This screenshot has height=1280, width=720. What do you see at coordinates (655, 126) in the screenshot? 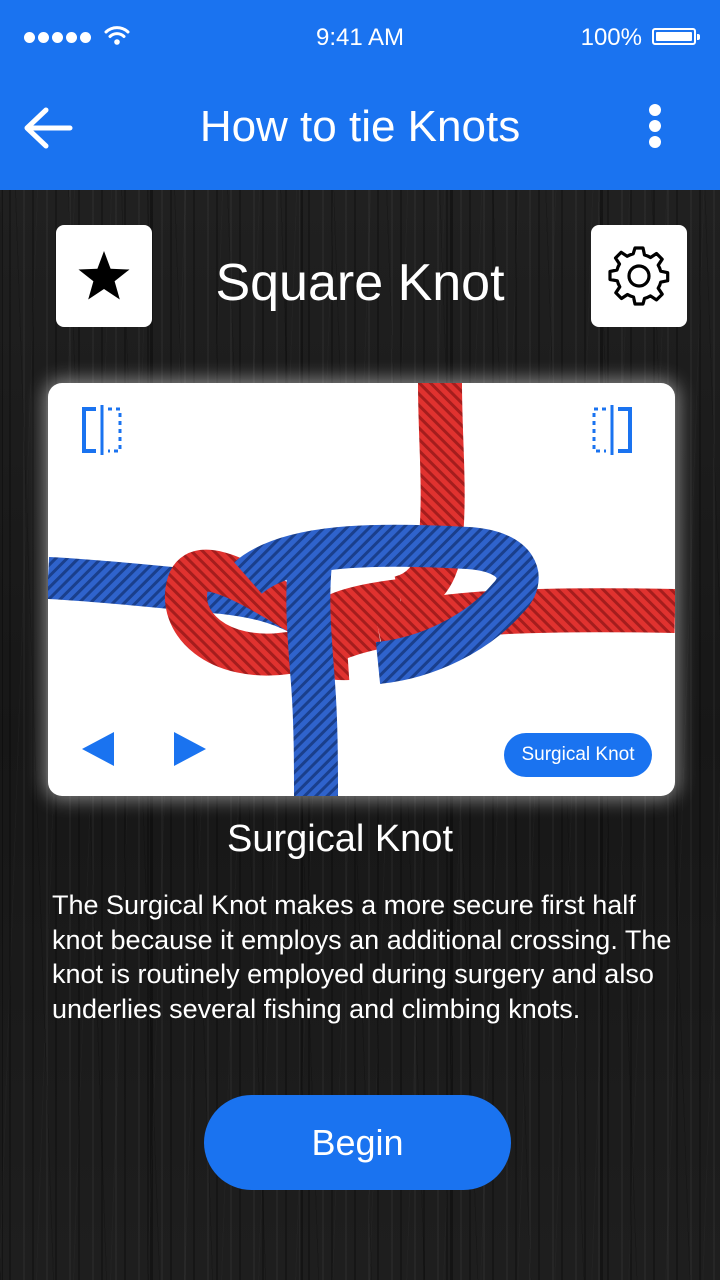
I see `more-vertical-icon` at bounding box center [655, 126].